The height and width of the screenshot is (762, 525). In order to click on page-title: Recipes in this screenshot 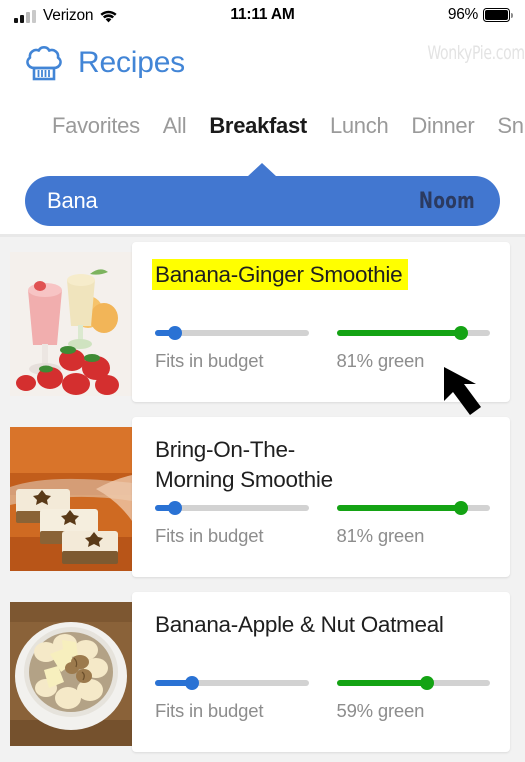, I will do `click(131, 62)`.